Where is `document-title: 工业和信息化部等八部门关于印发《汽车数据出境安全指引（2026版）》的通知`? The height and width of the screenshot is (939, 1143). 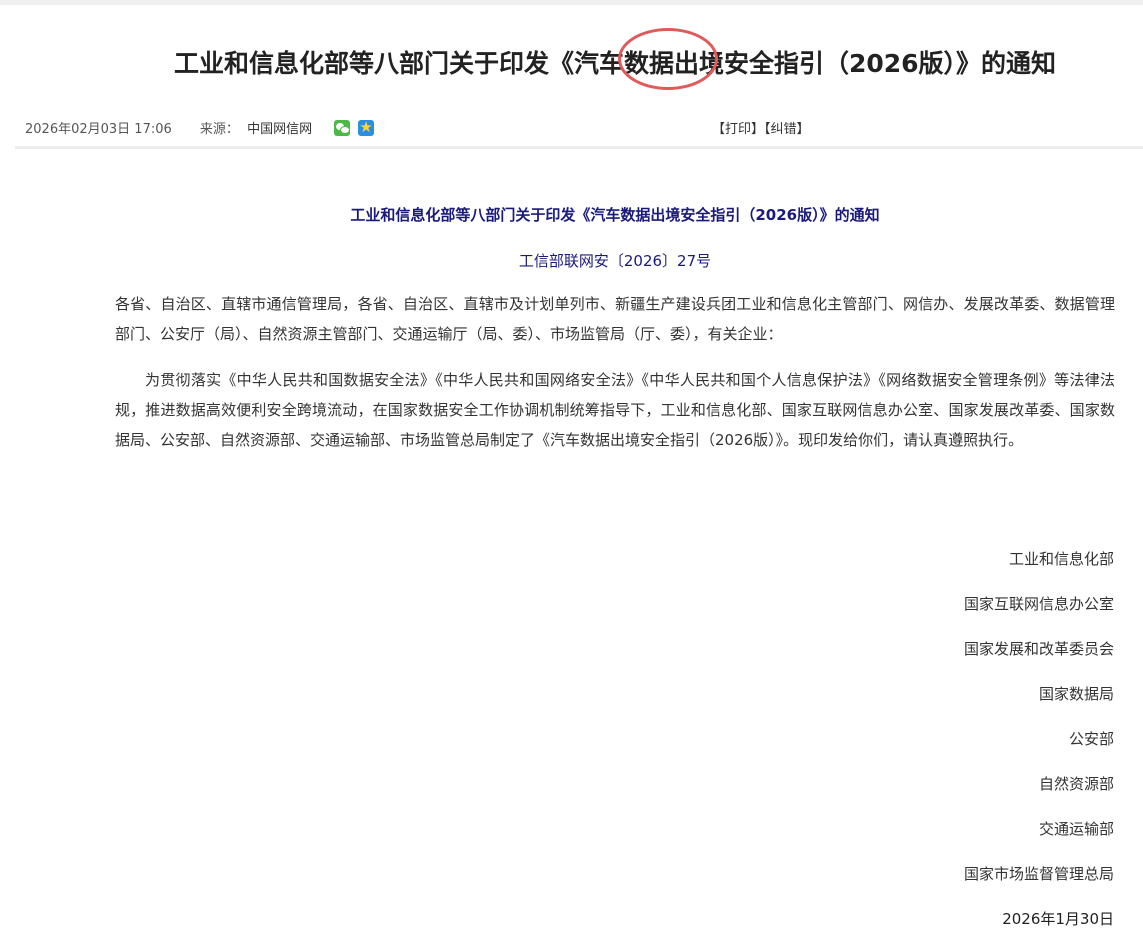
document-title: 工业和信息化部等八部门关于印发《汽车数据出境安全指引（2026版）》的通知 is located at coordinates (615, 215).